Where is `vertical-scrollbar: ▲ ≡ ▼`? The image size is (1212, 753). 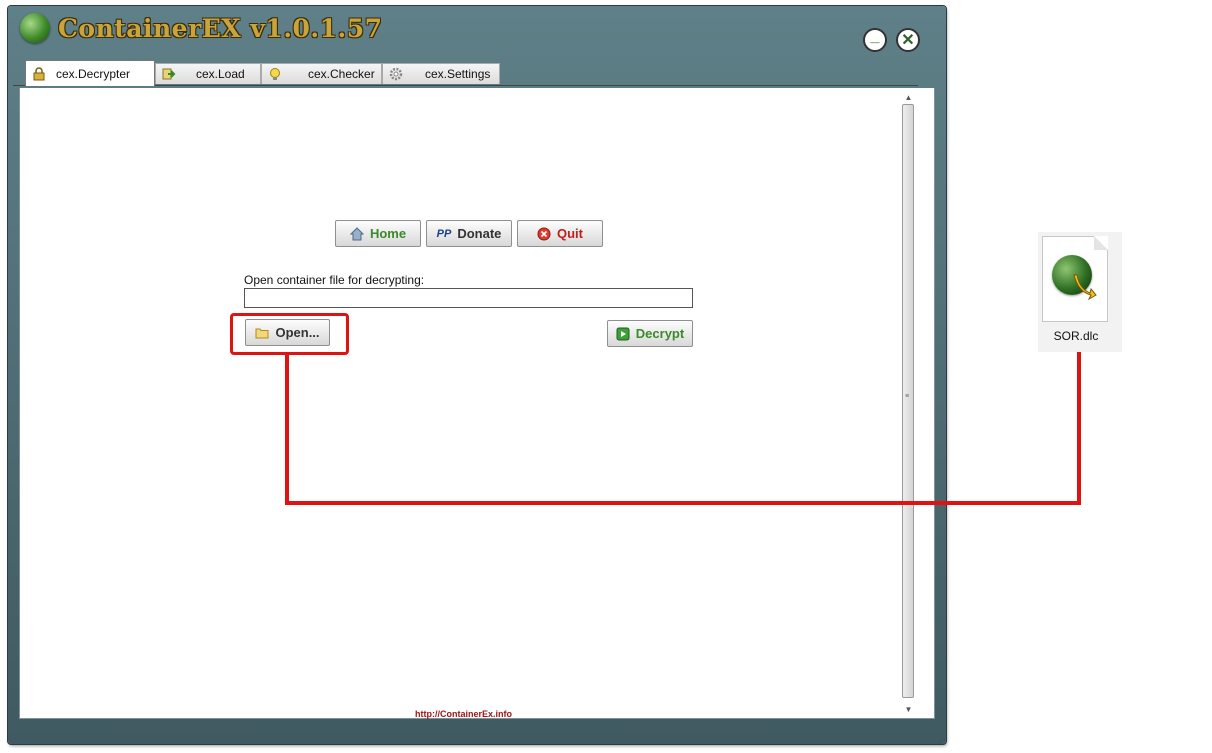
vertical-scrollbar: ▲ ≡ ▼ is located at coordinates (908, 403).